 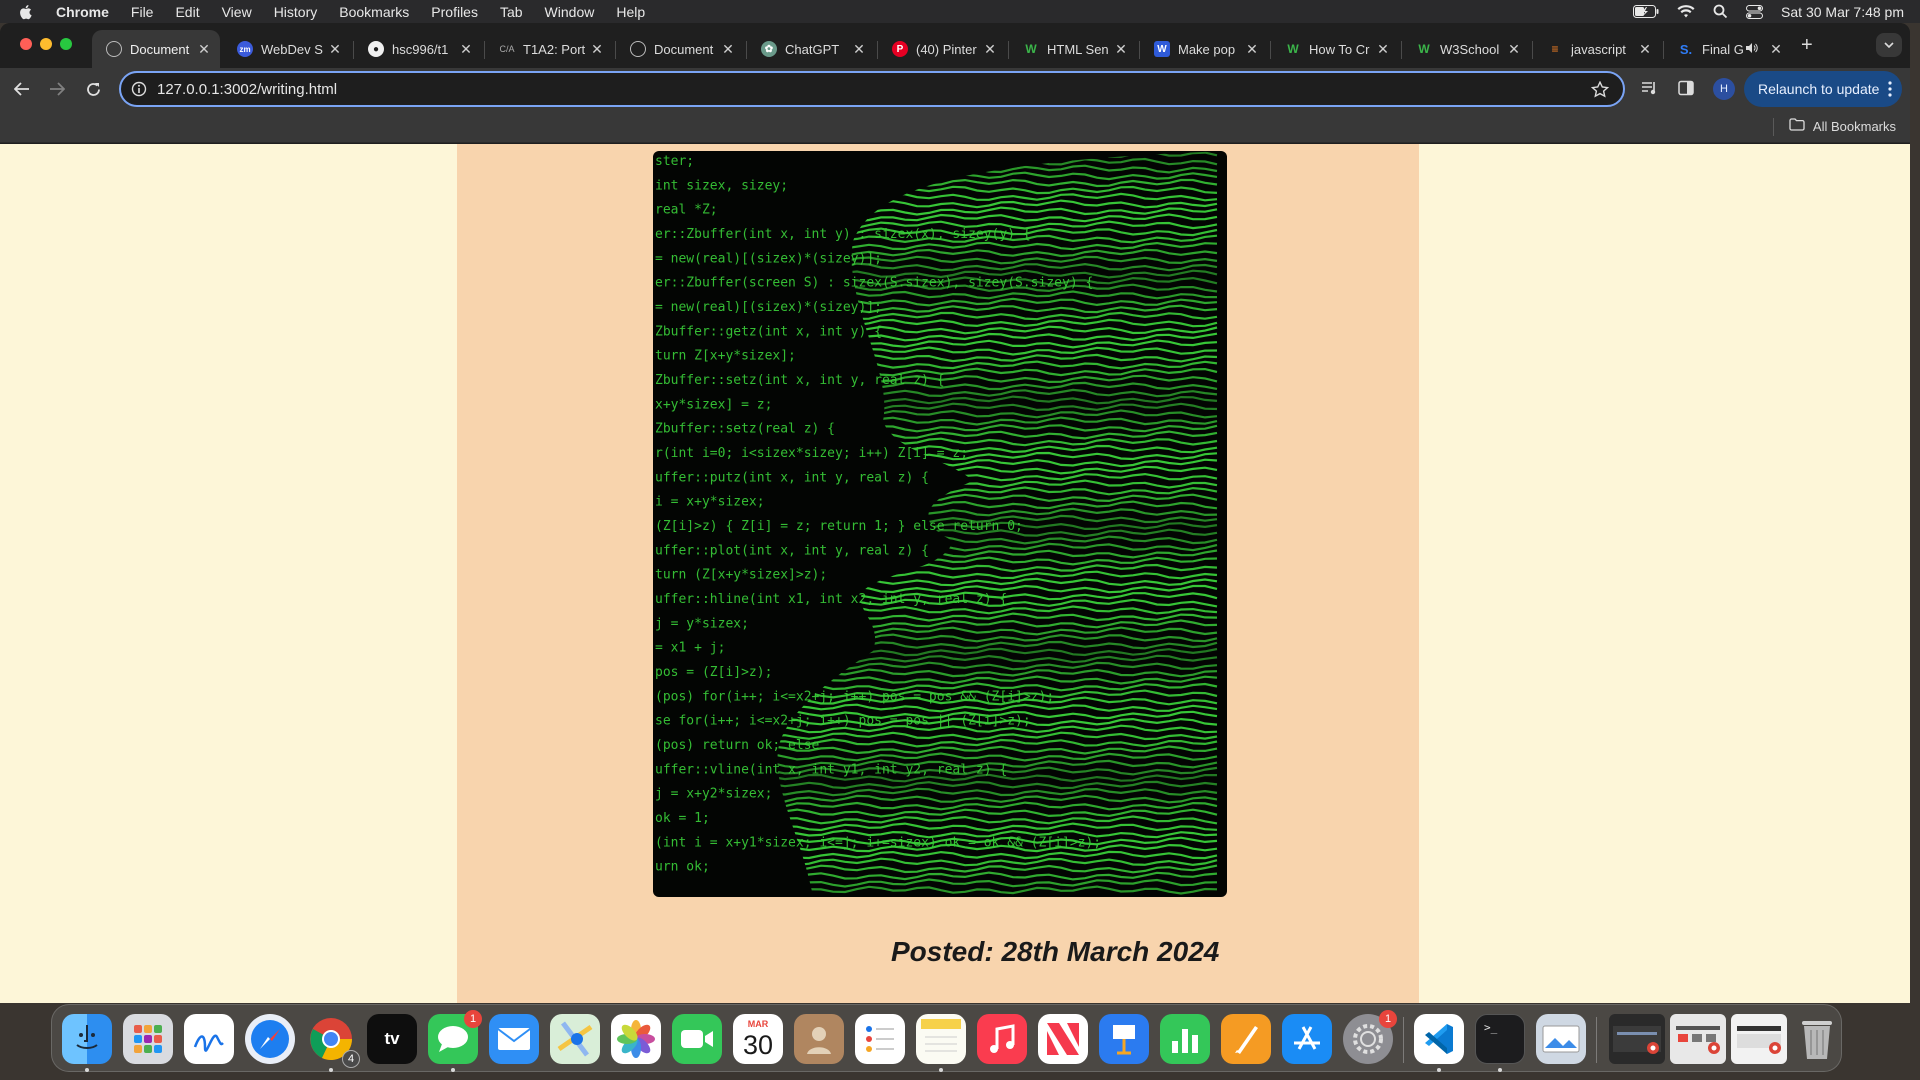 I want to click on menu-history: History, so click(x=296, y=12).